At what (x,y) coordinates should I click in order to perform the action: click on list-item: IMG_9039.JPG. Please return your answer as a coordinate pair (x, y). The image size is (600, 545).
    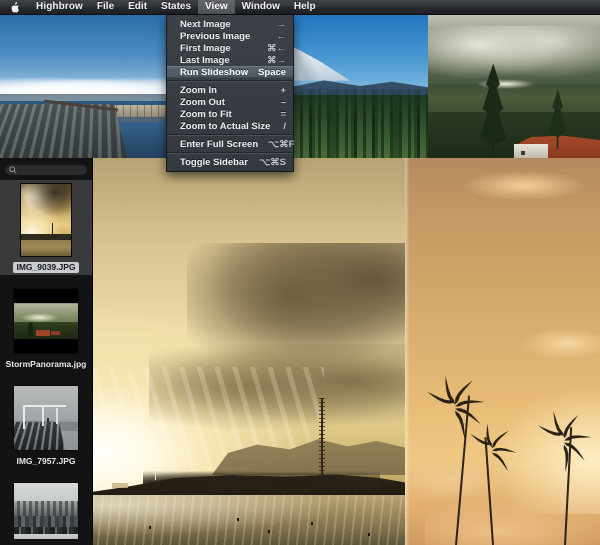
    Looking at the image, I should click on (46, 227).